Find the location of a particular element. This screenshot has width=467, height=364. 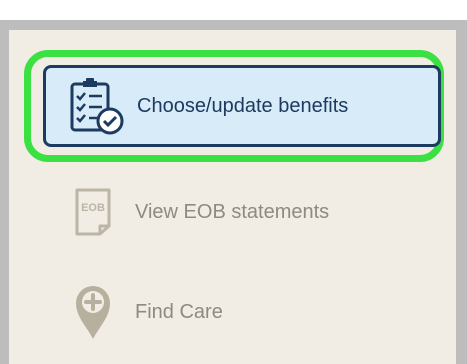

choose-update-benefits-label: Choose/update benefits is located at coordinates (243, 105).